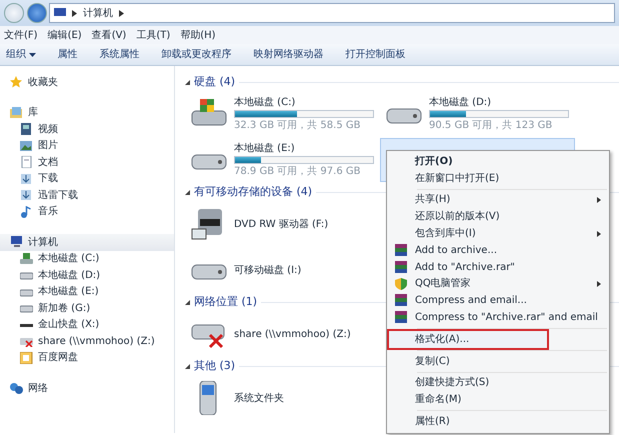 The height and width of the screenshot is (435, 619). Describe the element at coordinates (498, 361) in the screenshot. I see `menu-item: 复制(C)` at that location.